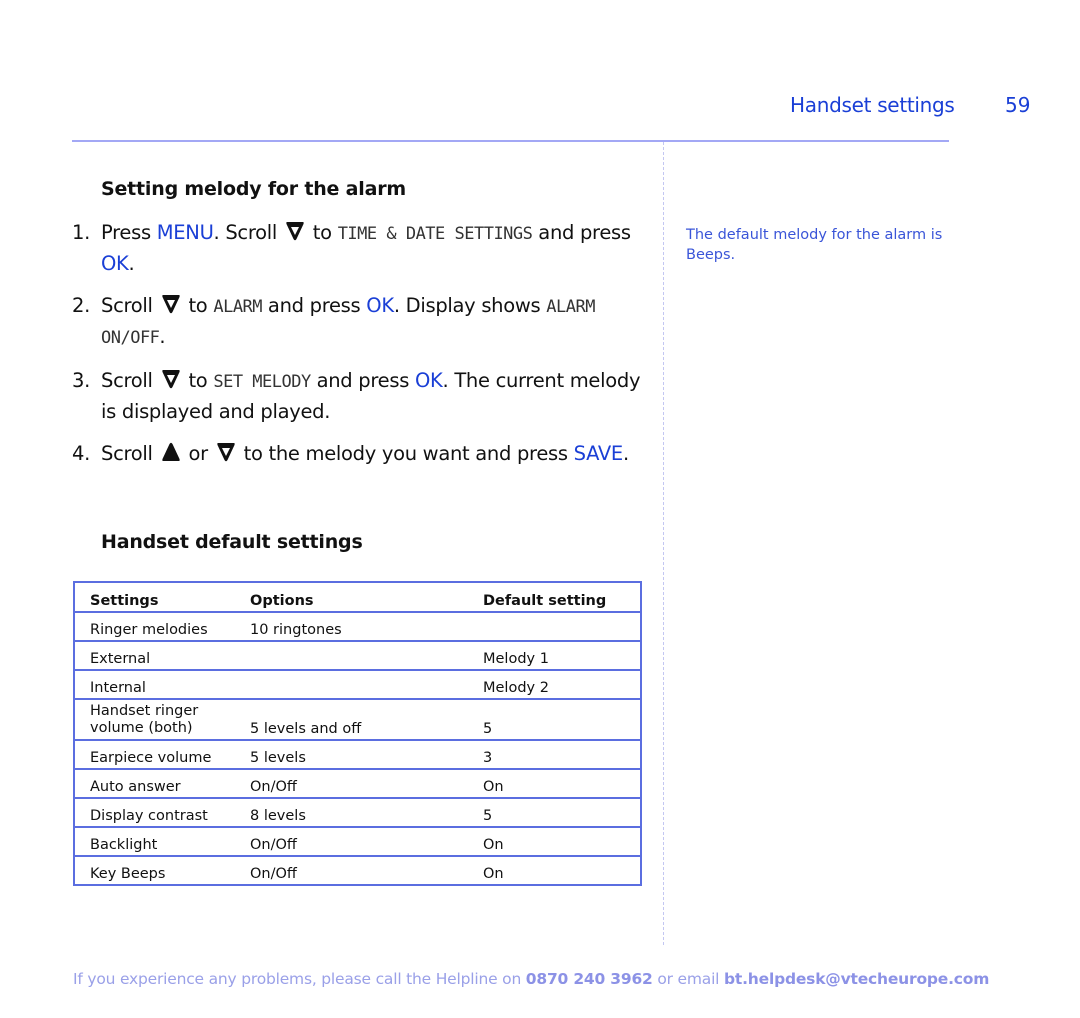  Describe the element at coordinates (598, 453) in the screenshot. I see `key-save: SAVE` at that location.